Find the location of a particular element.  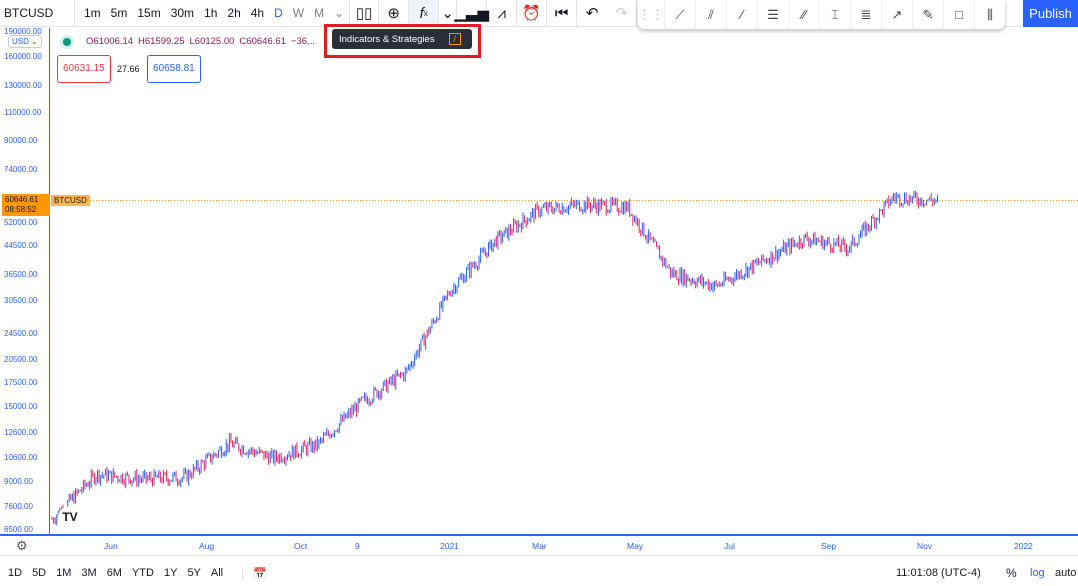

time-label: May is located at coordinates (635, 546).